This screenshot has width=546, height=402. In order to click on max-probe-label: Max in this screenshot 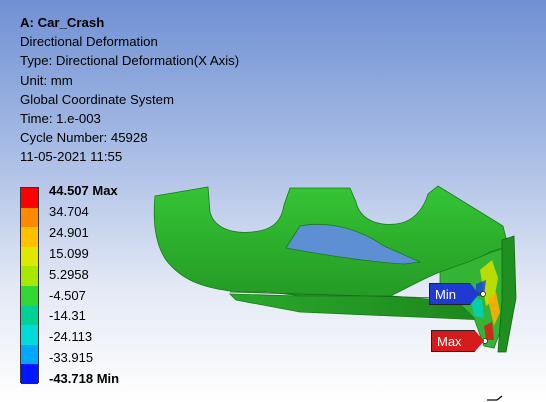, I will do `click(457, 341)`.